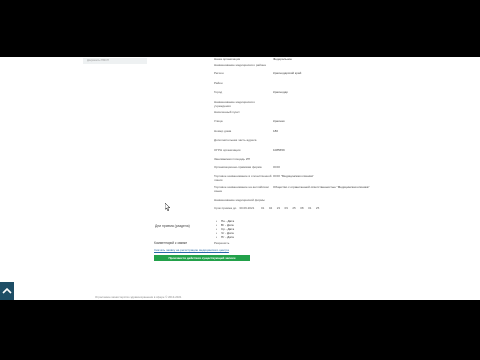 The image size is (480, 360). Describe the element at coordinates (223, 131) in the screenshot. I see `form-row-label: Номер дома` at that location.